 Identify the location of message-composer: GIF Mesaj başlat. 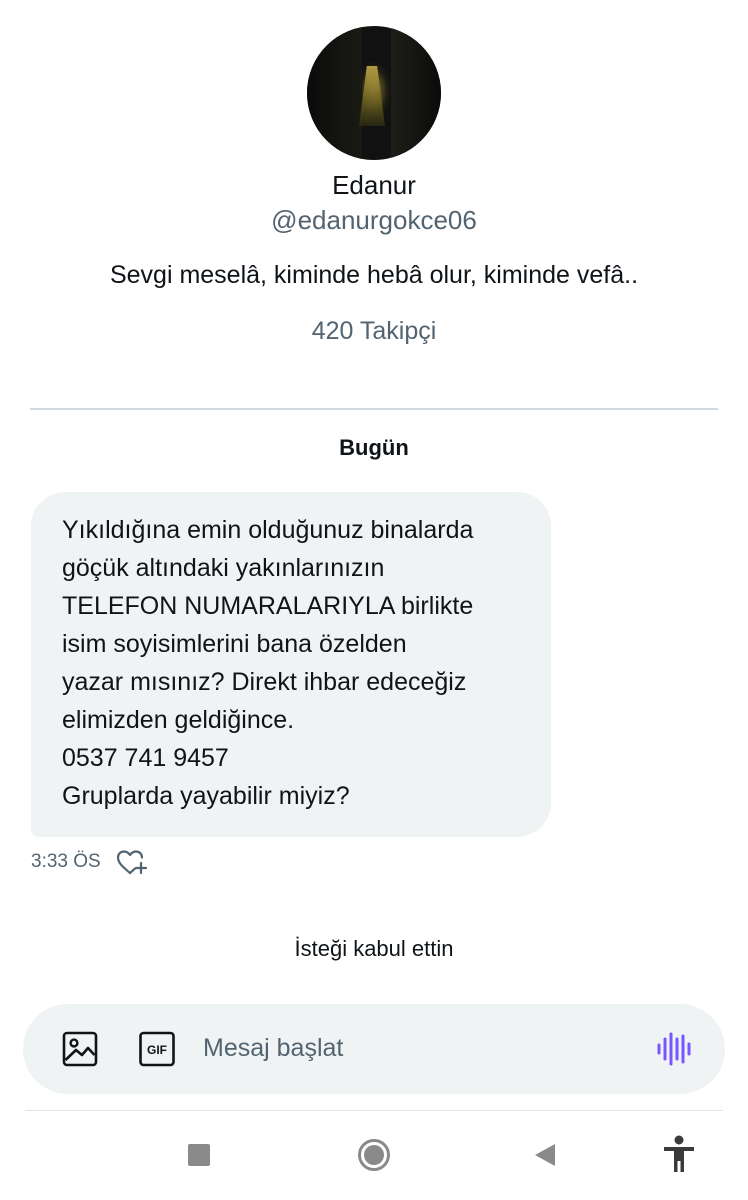
(374, 1049).